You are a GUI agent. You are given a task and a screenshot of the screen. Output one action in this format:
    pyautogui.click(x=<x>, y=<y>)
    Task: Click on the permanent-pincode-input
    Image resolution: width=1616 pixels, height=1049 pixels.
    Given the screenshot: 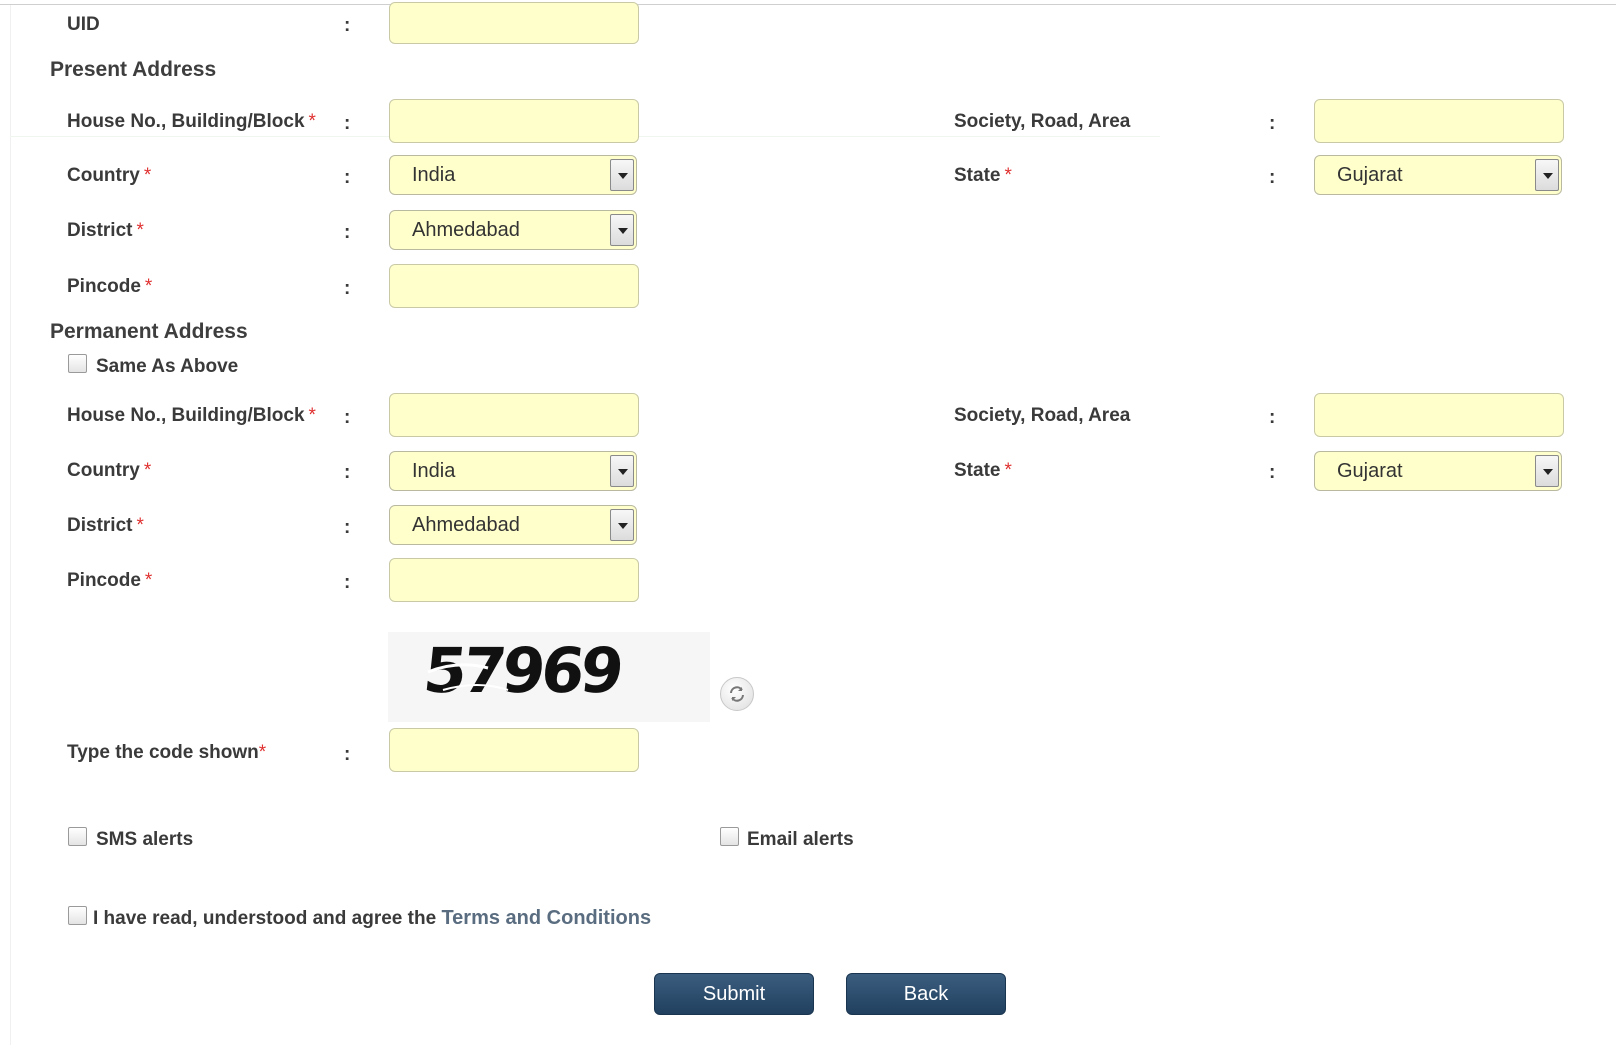 What is the action you would take?
    pyautogui.click(x=514, y=580)
    